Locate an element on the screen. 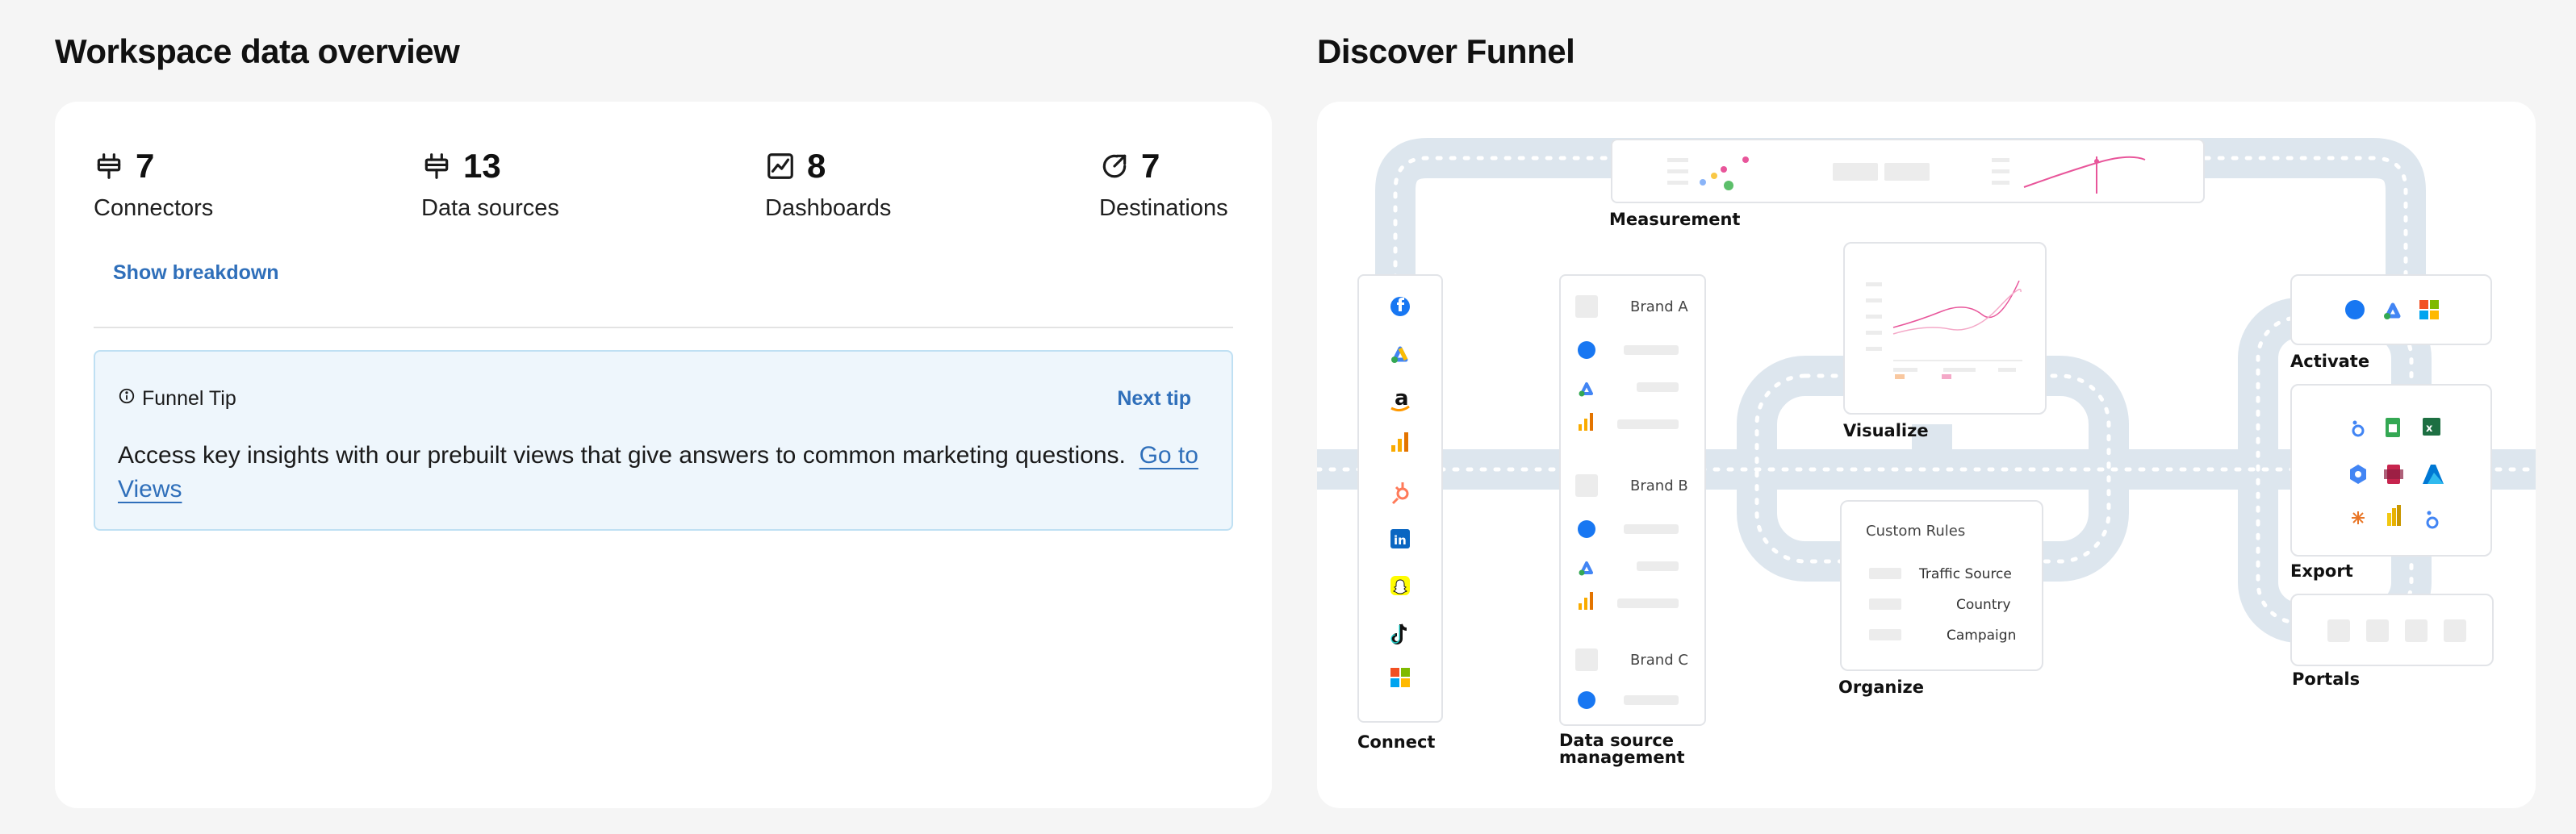 This screenshot has height=834, width=2576. svg-text: in is located at coordinates (1400, 540).